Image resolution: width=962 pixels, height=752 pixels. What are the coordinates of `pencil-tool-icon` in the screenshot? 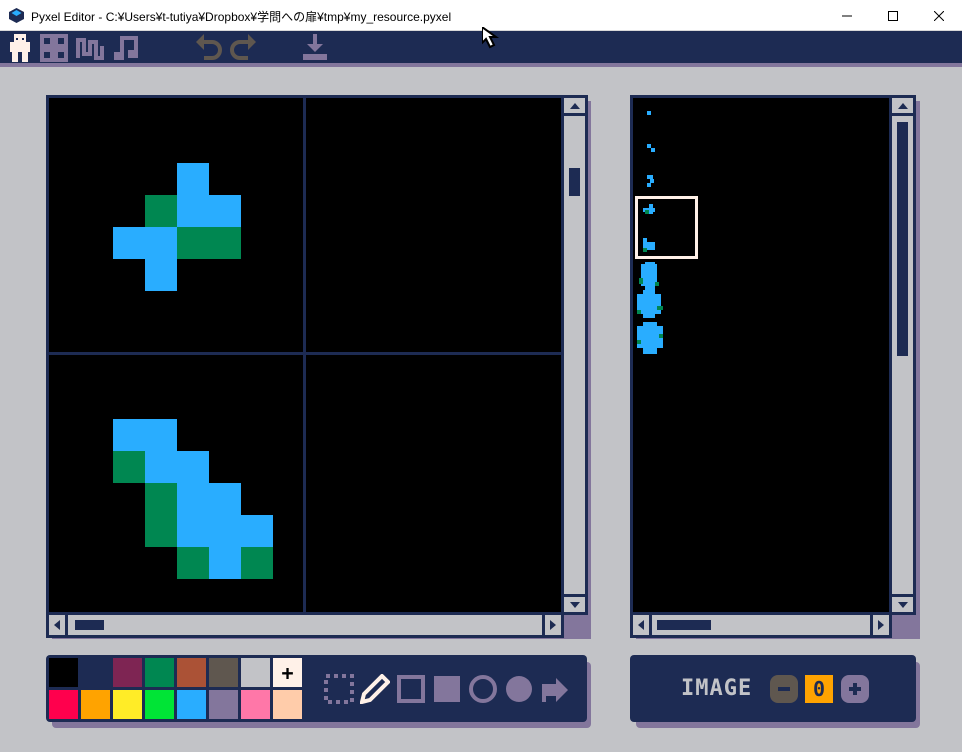 It's located at (375, 689).